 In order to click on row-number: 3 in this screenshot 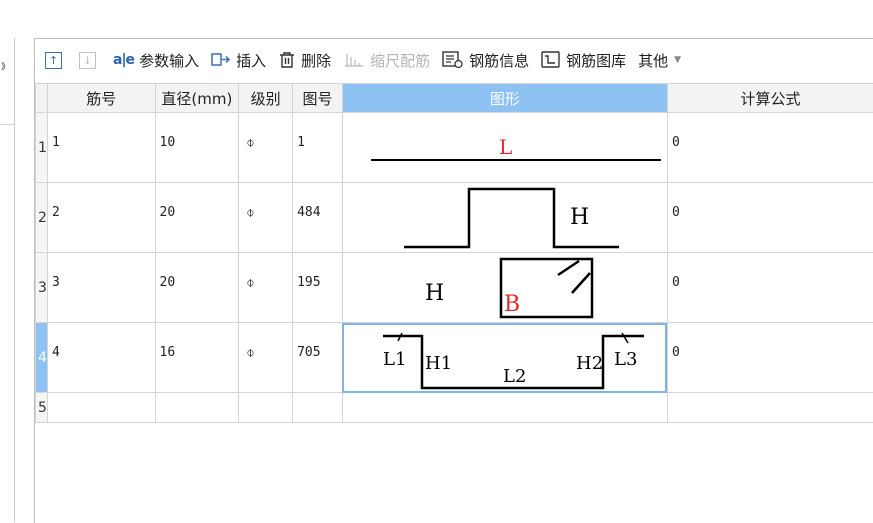, I will do `click(42, 288)`.